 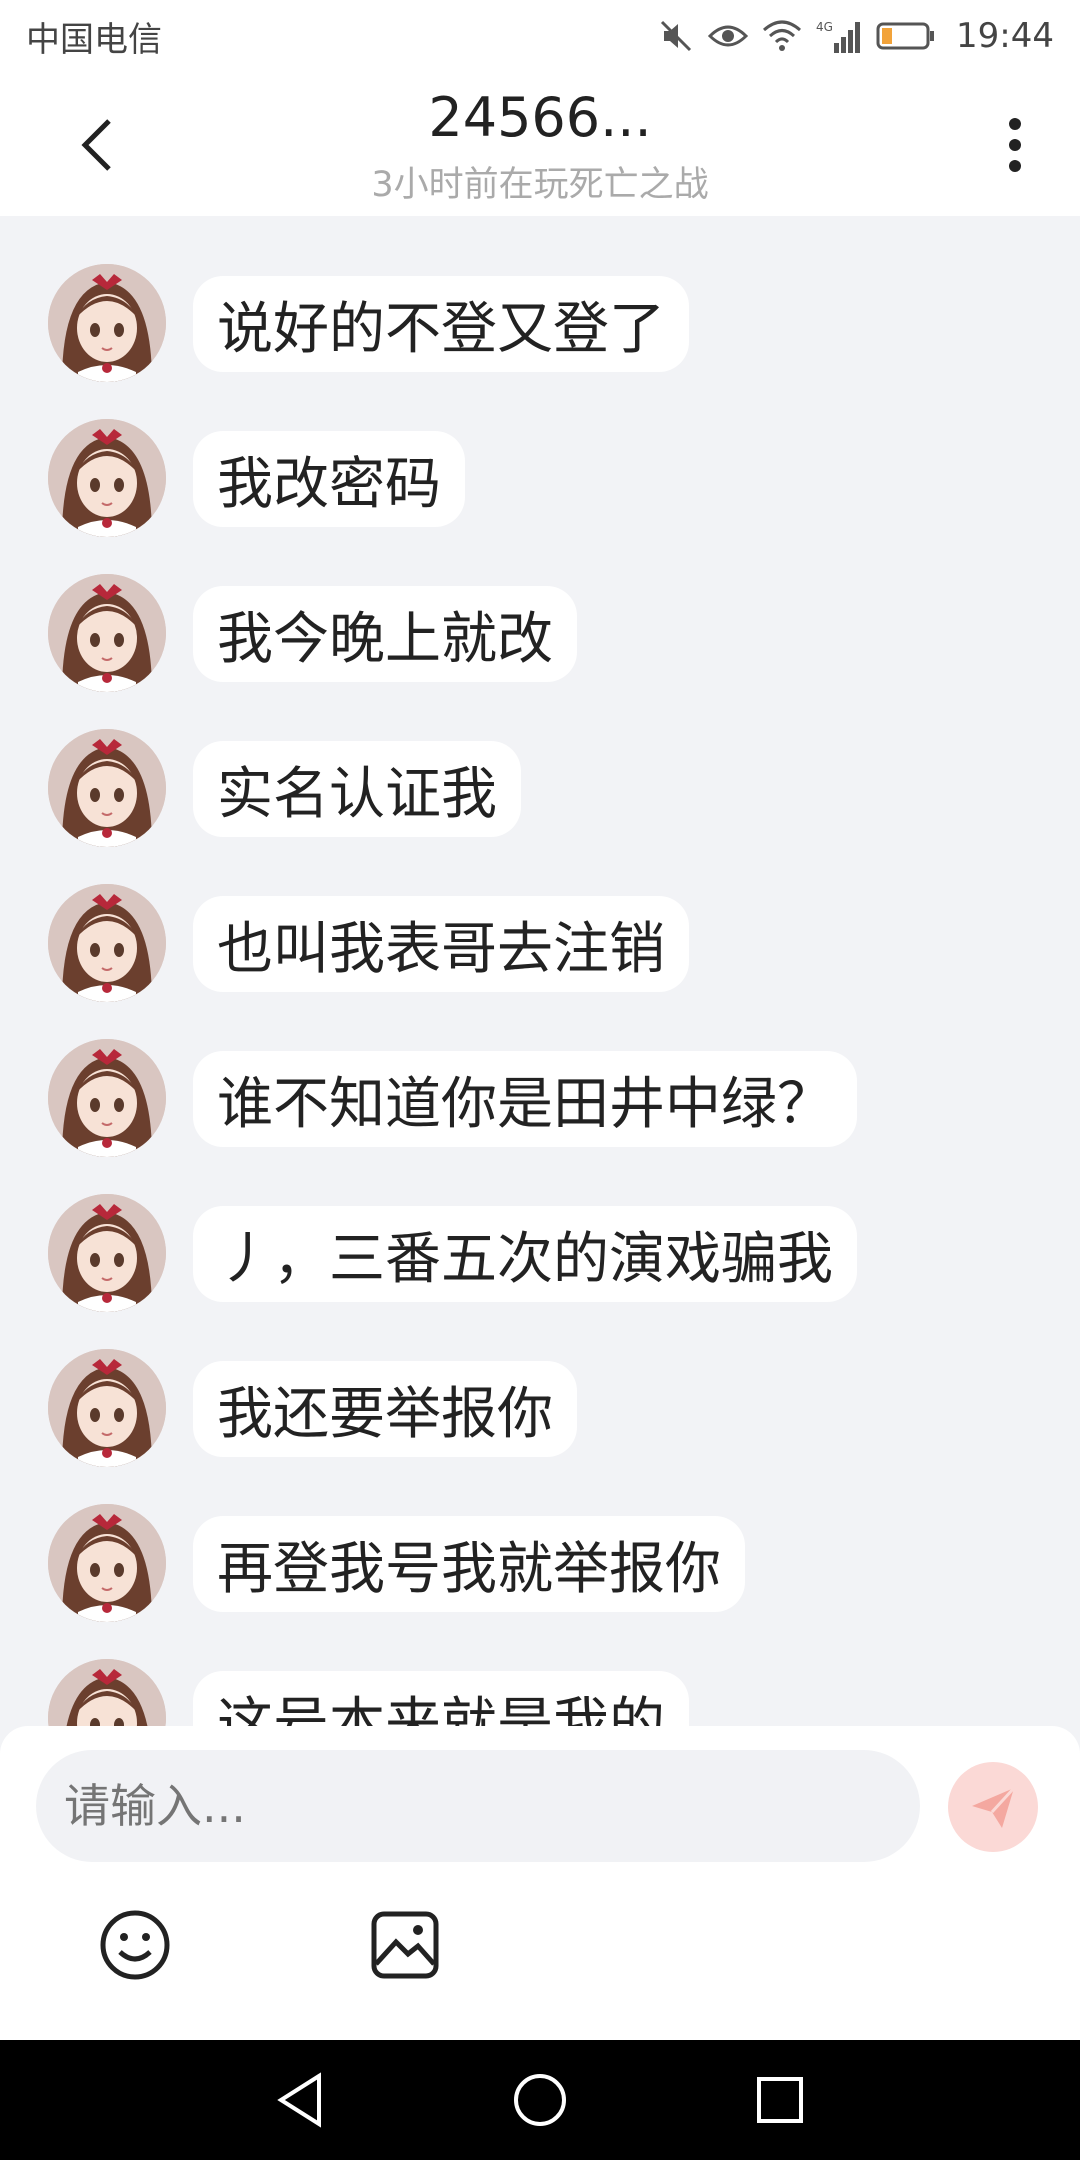 What do you see at coordinates (469, 1564) in the screenshot?
I see `message-bubble: 再登我号我就举报你` at bounding box center [469, 1564].